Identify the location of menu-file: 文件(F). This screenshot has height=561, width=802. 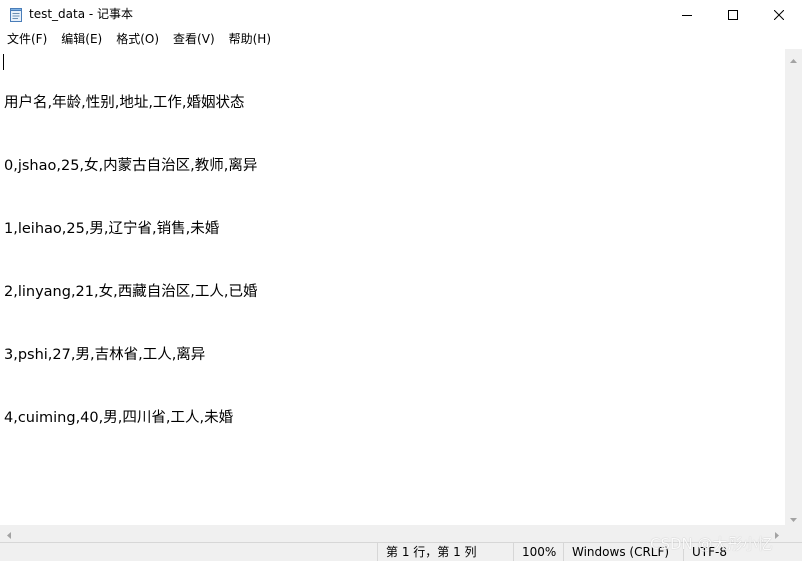
(27, 39).